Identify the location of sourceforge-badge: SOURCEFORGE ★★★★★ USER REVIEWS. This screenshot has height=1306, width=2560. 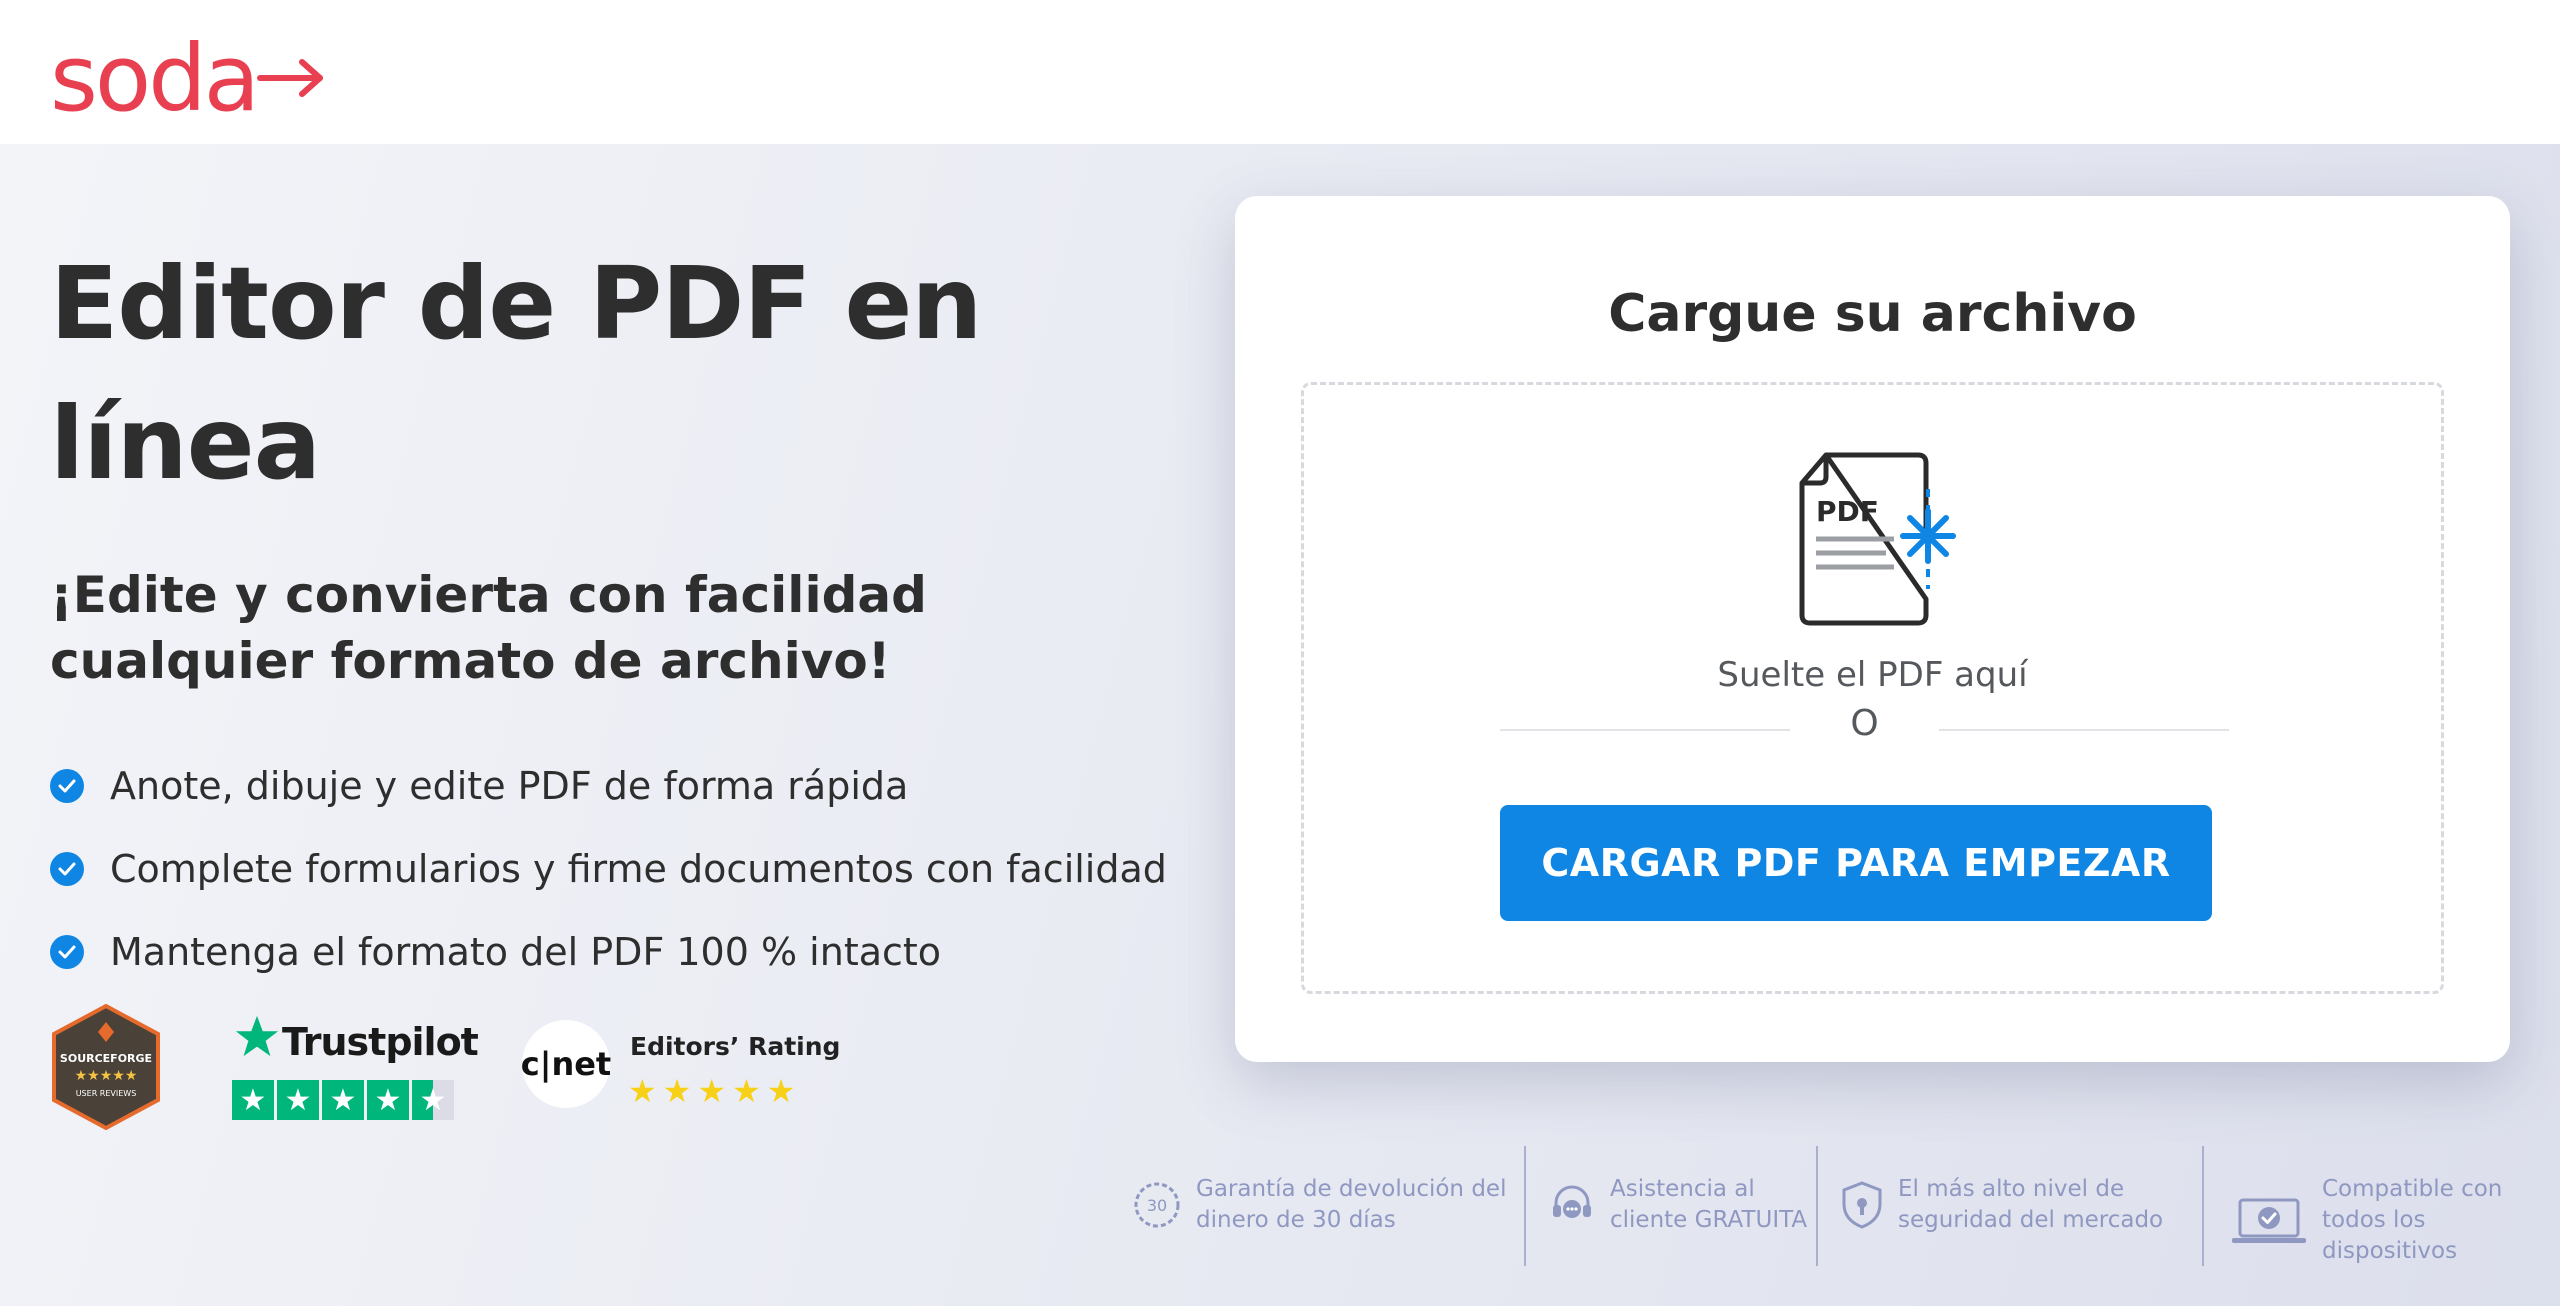
(106, 1067).